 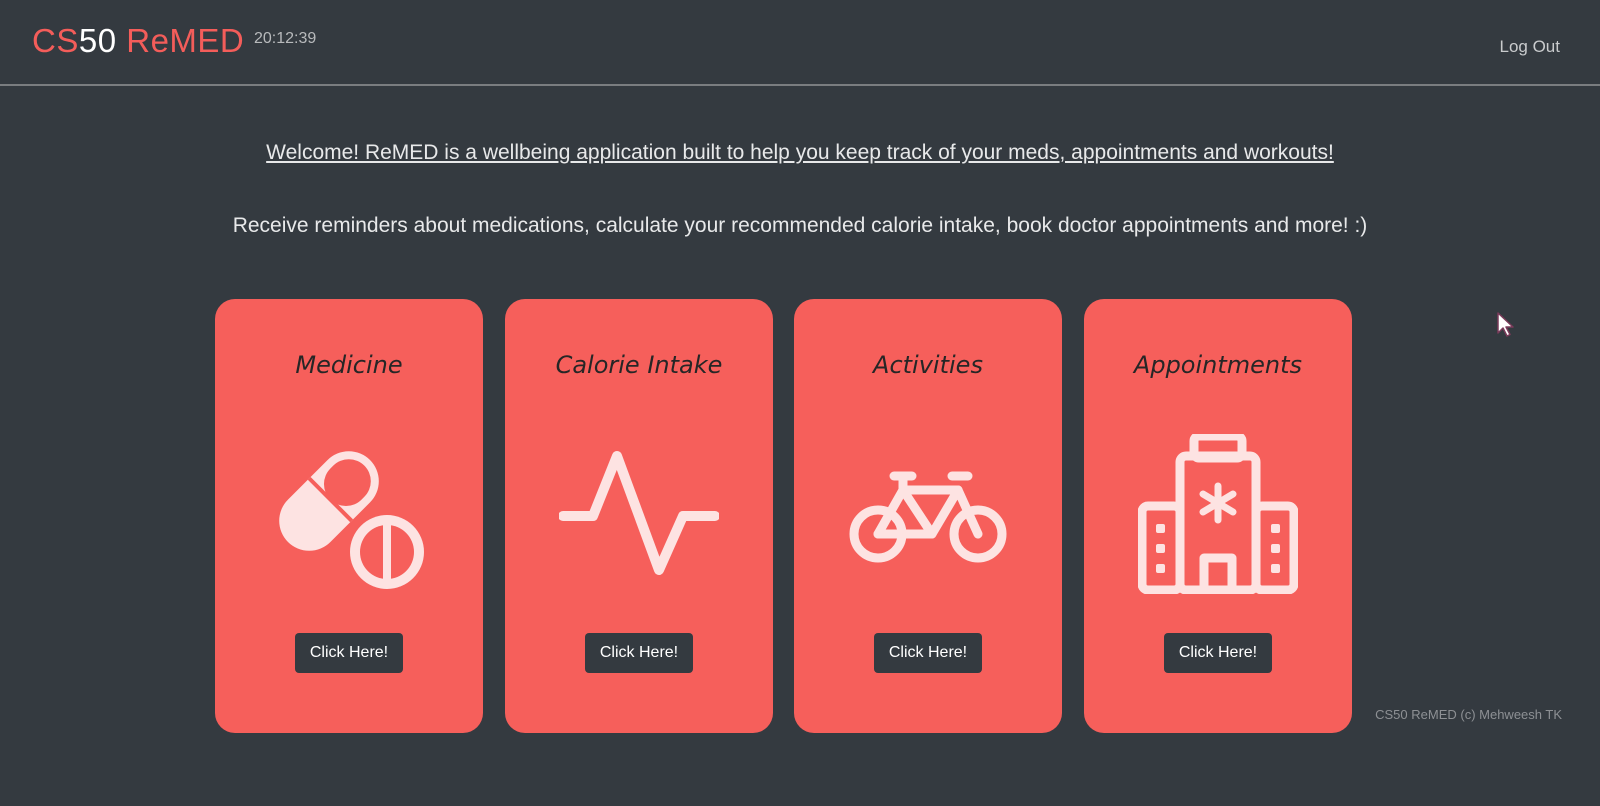 What do you see at coordinates (285, 38) in the screenshot?
I see `clock-time: 20:12:39` at bounding box center [285, 38].